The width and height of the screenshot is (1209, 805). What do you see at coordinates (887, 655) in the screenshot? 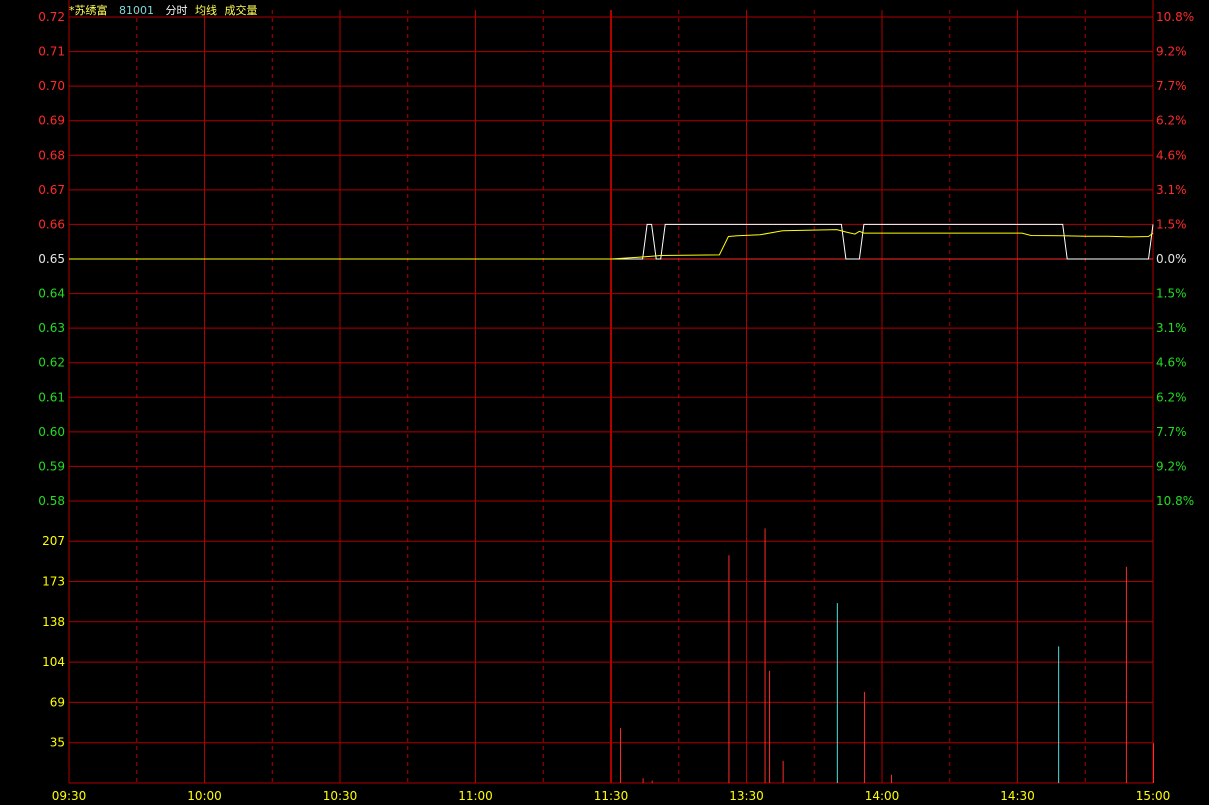
I see `volume-bars` at bounding box center [887, 655].